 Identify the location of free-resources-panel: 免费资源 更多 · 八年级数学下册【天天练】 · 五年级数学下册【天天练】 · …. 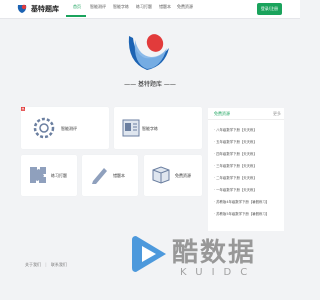
(246, 169).